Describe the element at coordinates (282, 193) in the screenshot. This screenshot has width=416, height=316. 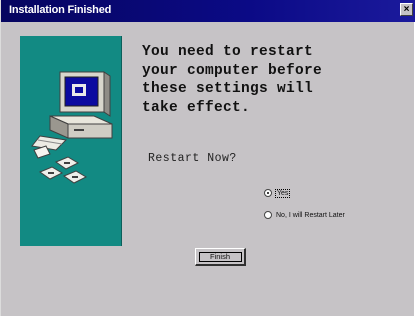
I see `radio-yes-label: Yes` at that location.